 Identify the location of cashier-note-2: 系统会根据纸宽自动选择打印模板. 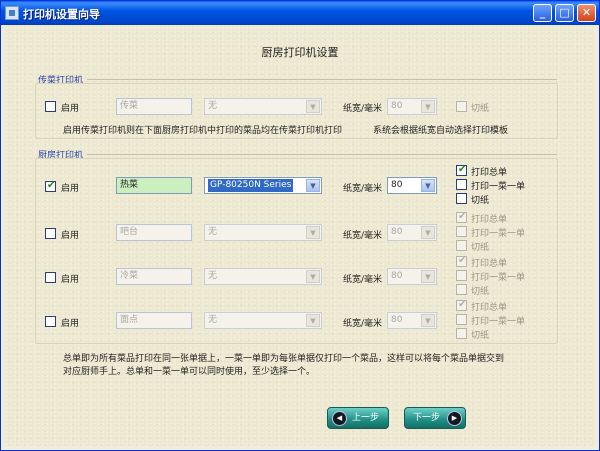
(441, 131).